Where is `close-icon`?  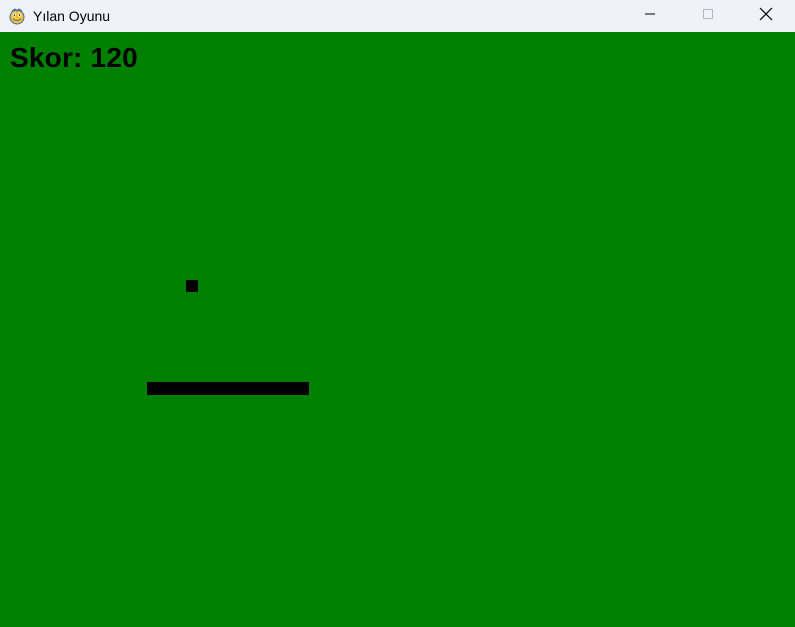 close-icon is located at coordinates (766, 14).